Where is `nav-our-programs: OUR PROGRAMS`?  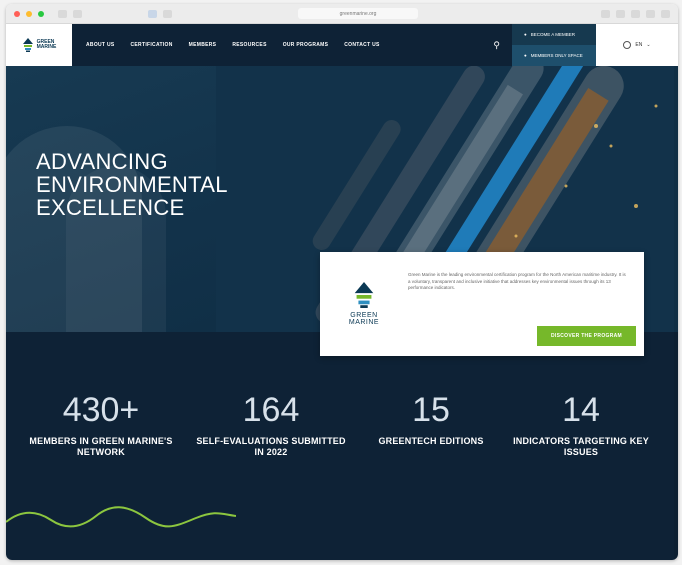
nav-our-programs: OUR PROGRAMS is located at coordinates (306, 45).